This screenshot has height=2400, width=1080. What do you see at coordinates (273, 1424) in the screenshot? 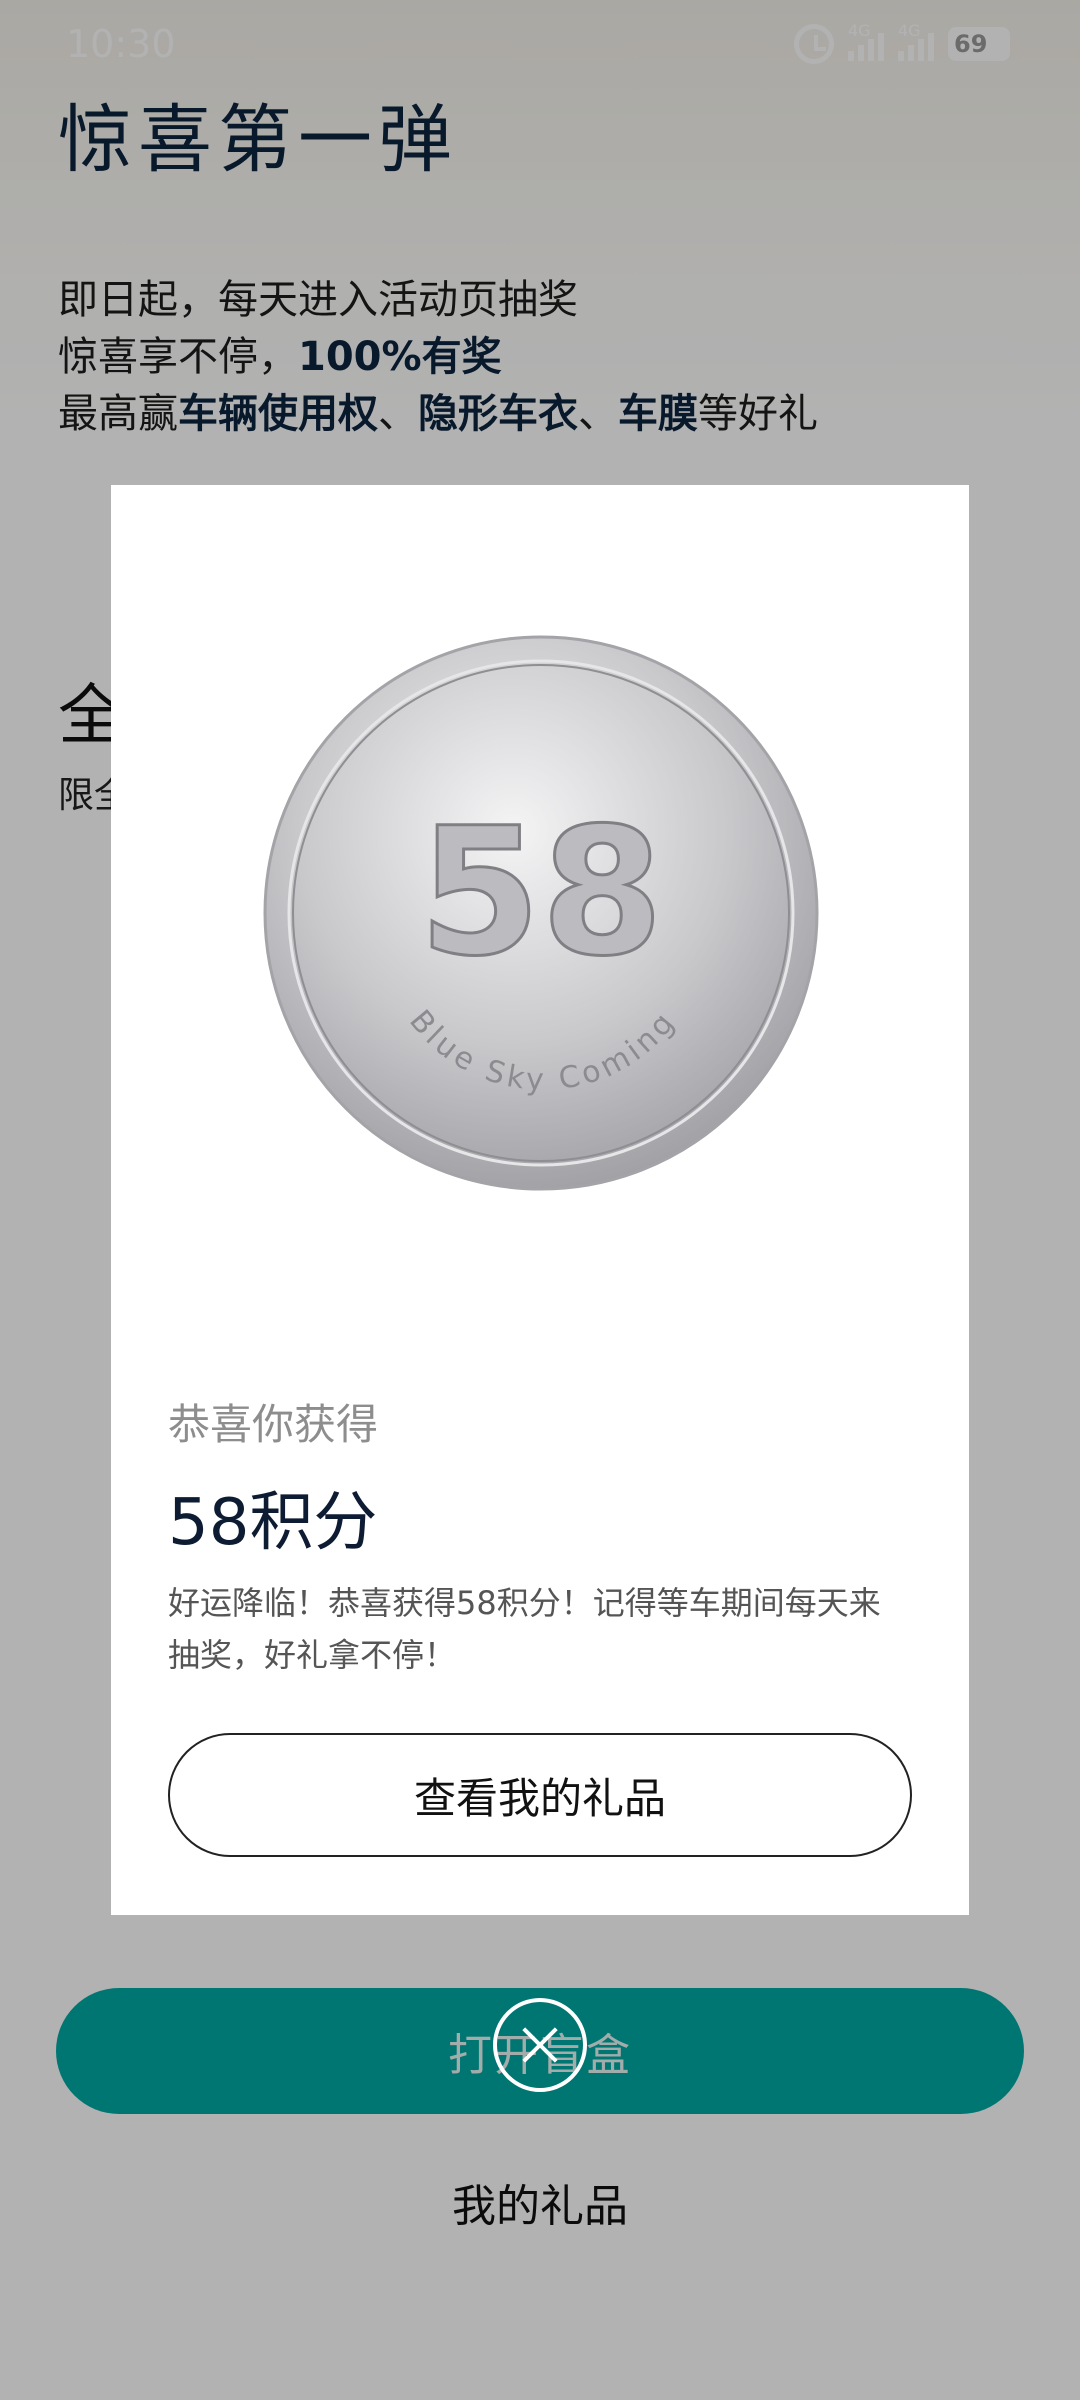
I see `congrats-label: 恭喜你获得` at bounding box center [273, 1424].